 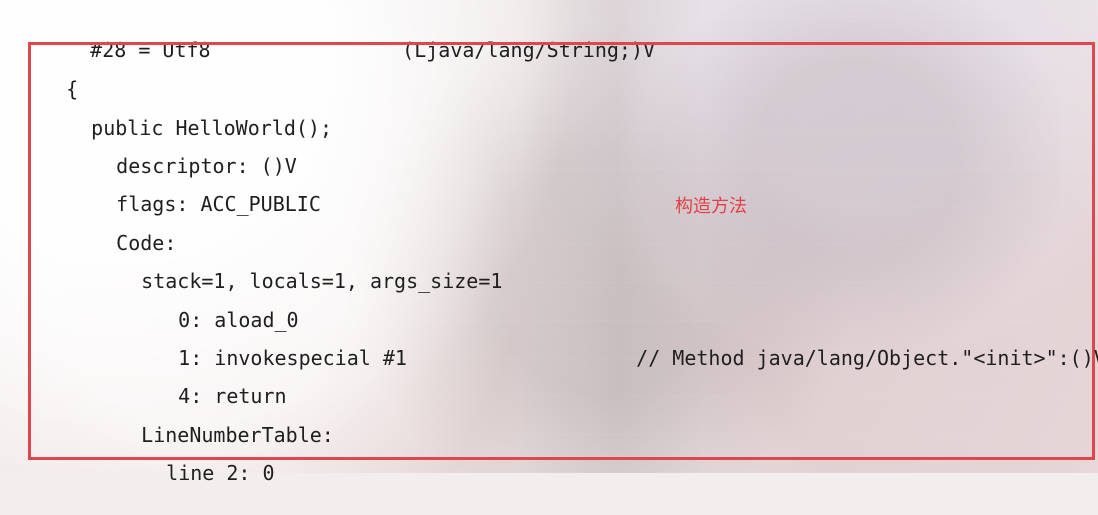 I want to click on constant-pool-value: (Ljava/lang/String;)V, so click(x=504, y=35).